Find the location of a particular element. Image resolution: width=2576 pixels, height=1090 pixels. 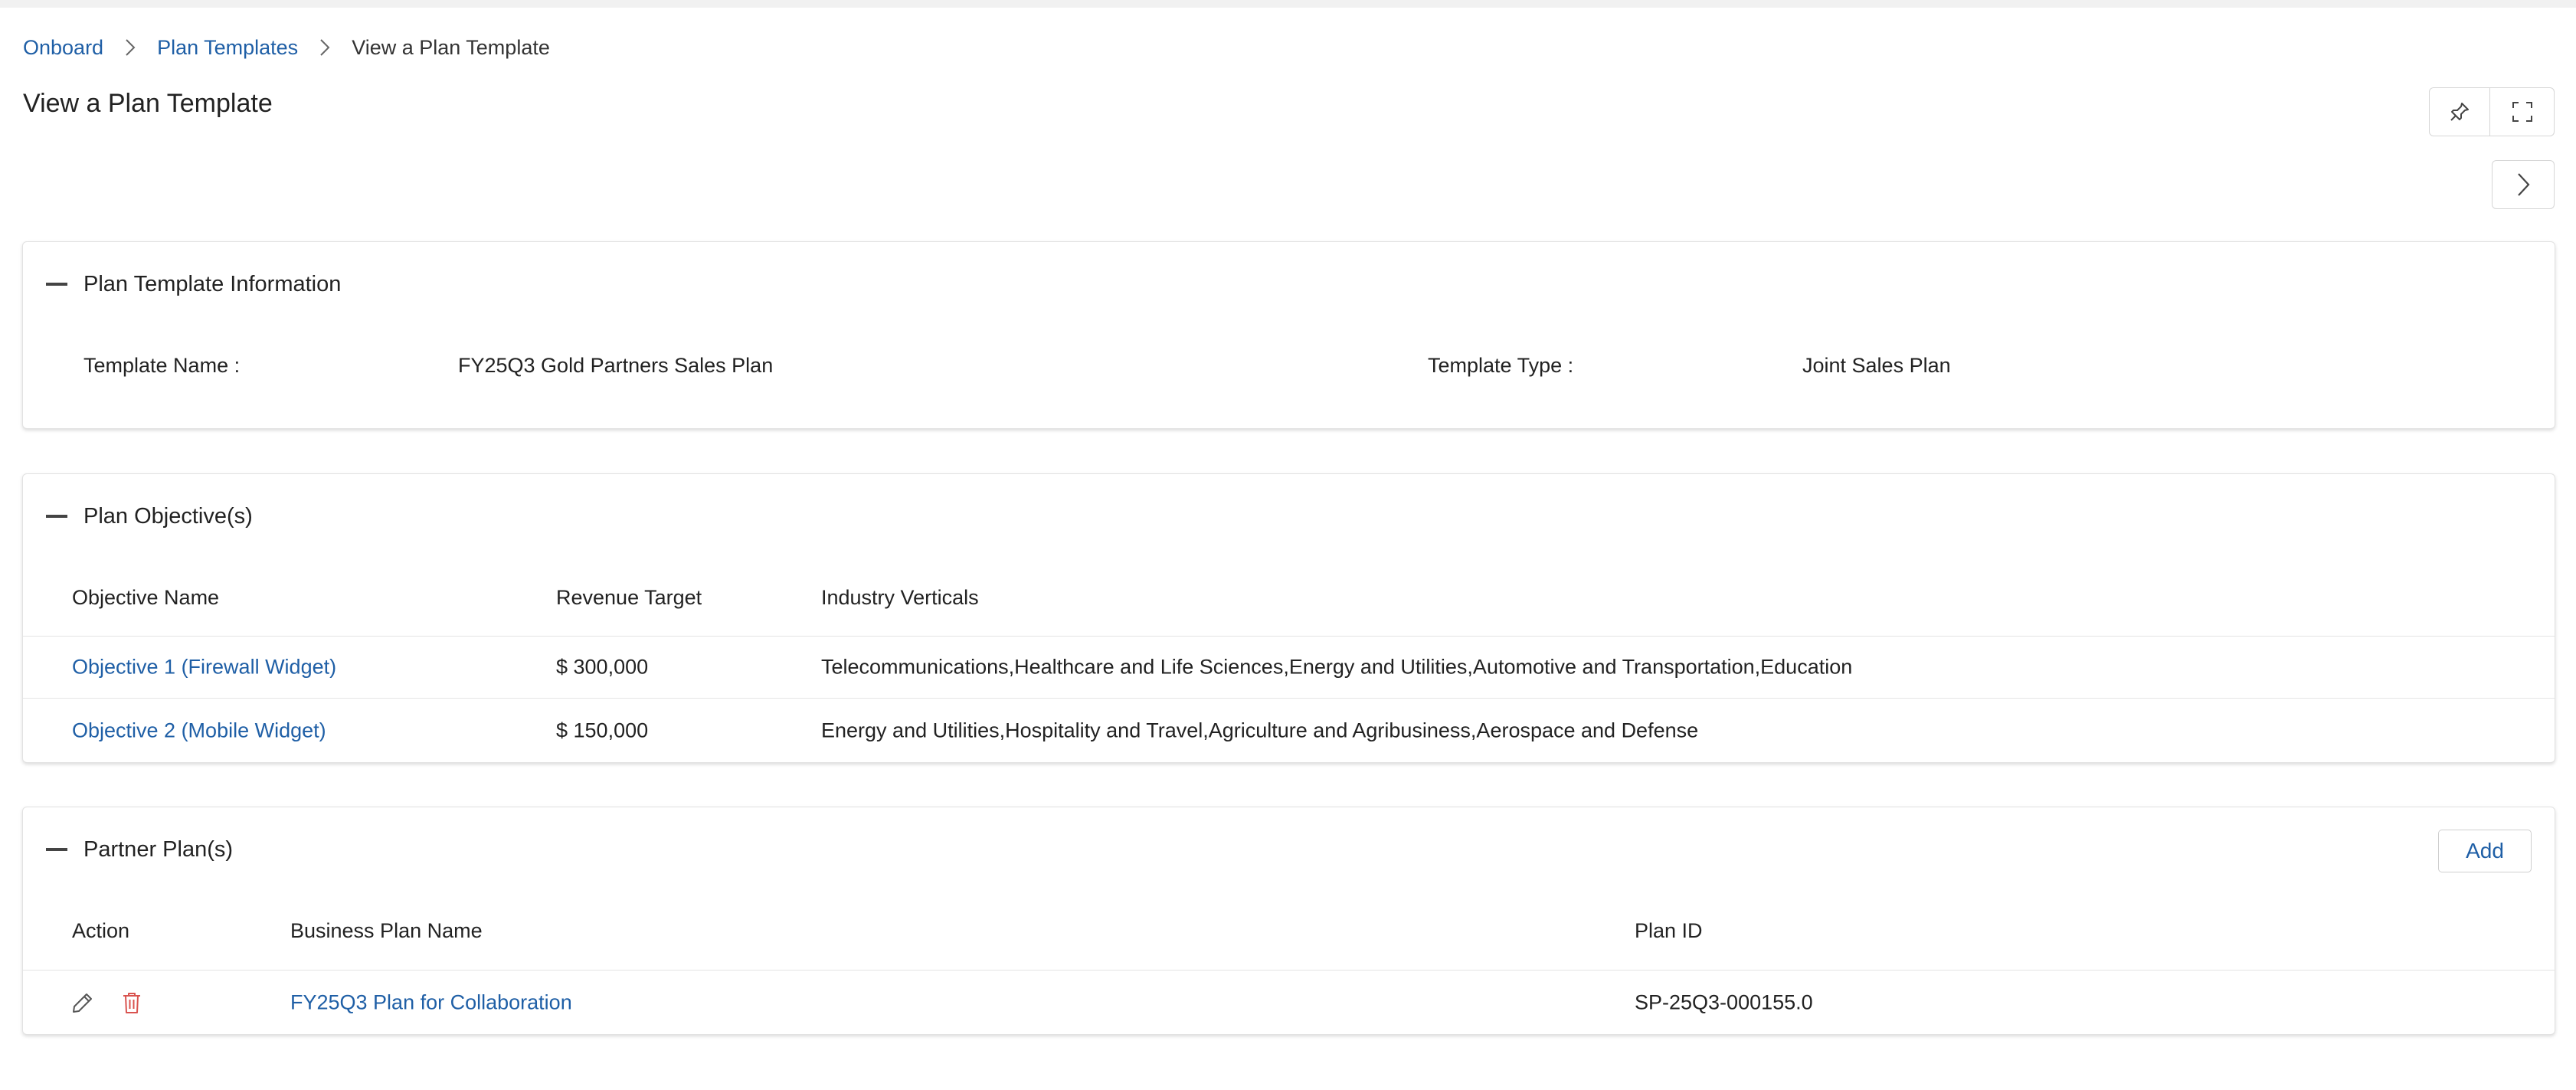

template-type-label: Template Type : is located at coordinates (1501, 366).